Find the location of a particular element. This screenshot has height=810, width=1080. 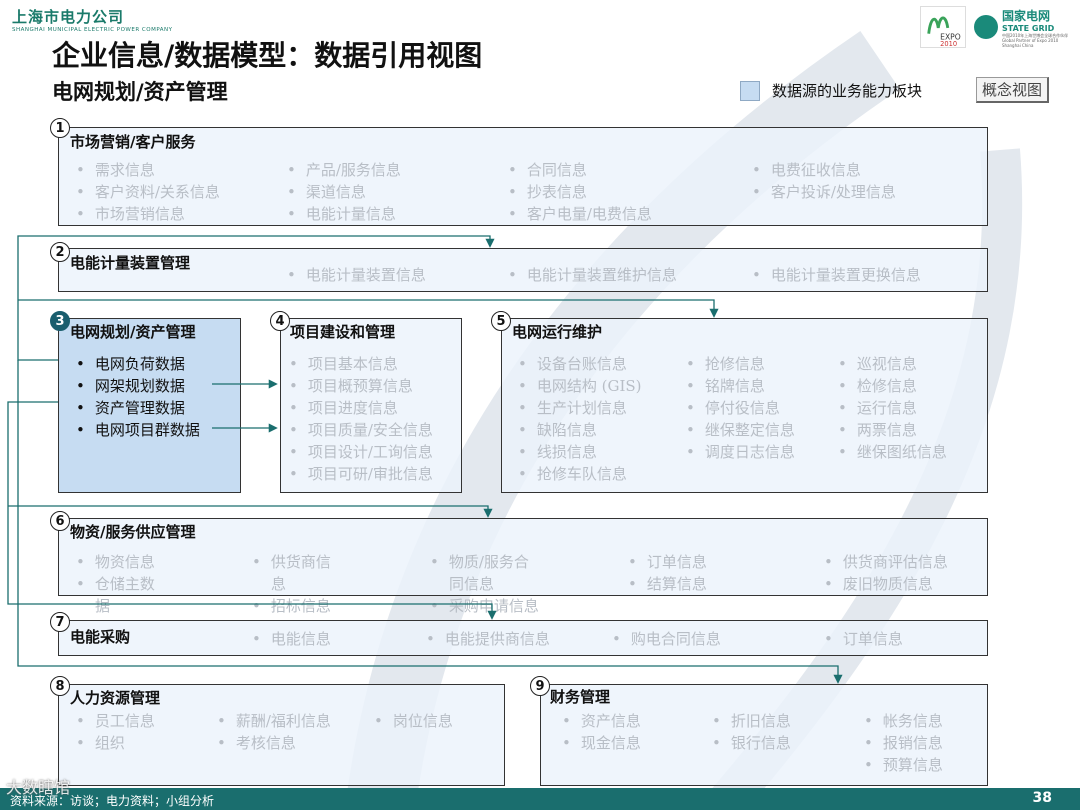

data-item: 项目进度信息 is located at coordinates (343, 407).